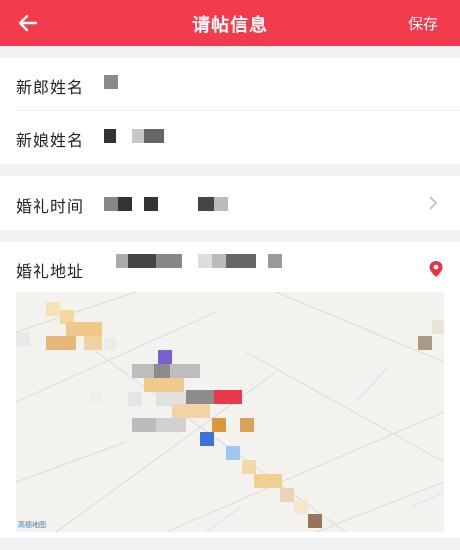 Image resolution: width=460 pixels, height=550 pixels. Describe the element at coordinates (50, 140) in the screenshot. I see `bride-name-label: 新娘姓名` at that location.